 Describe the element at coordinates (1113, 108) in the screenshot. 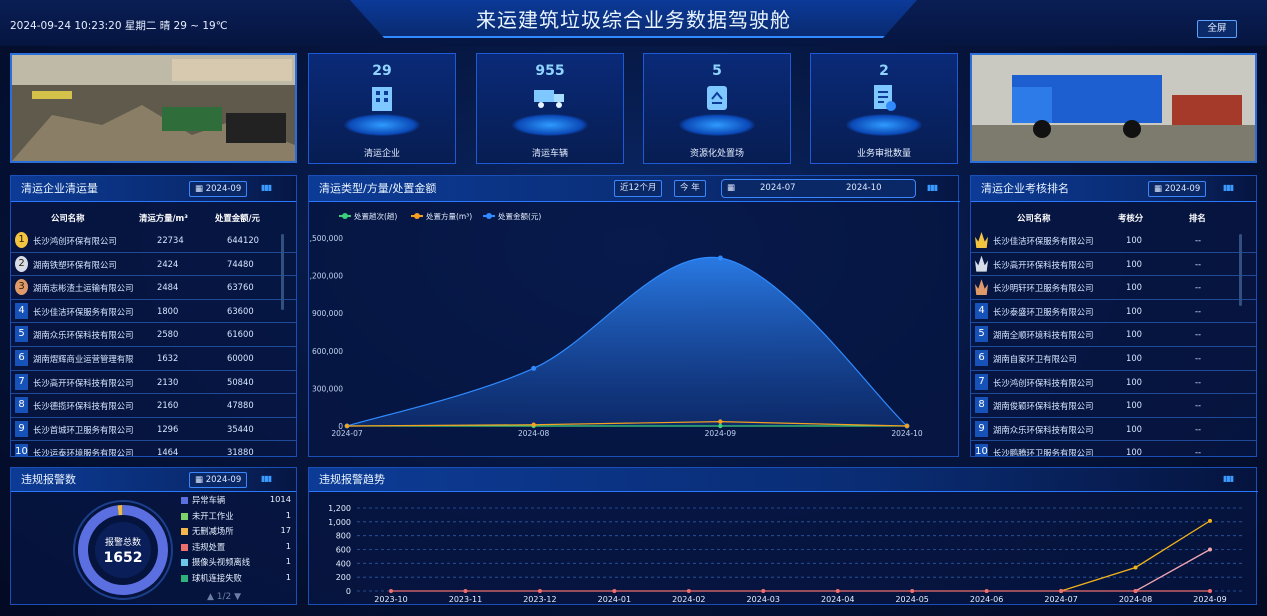

I see `site-photo-right` at that location.